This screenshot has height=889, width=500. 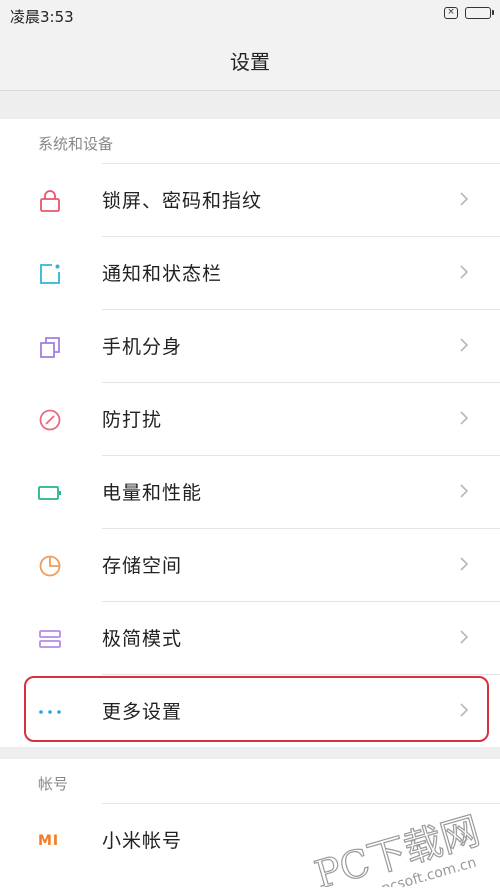 What do you see at coordinates (50, 639) in the screenshot?
I see `minimal-mode-icon` at bounding box center [50, 639].